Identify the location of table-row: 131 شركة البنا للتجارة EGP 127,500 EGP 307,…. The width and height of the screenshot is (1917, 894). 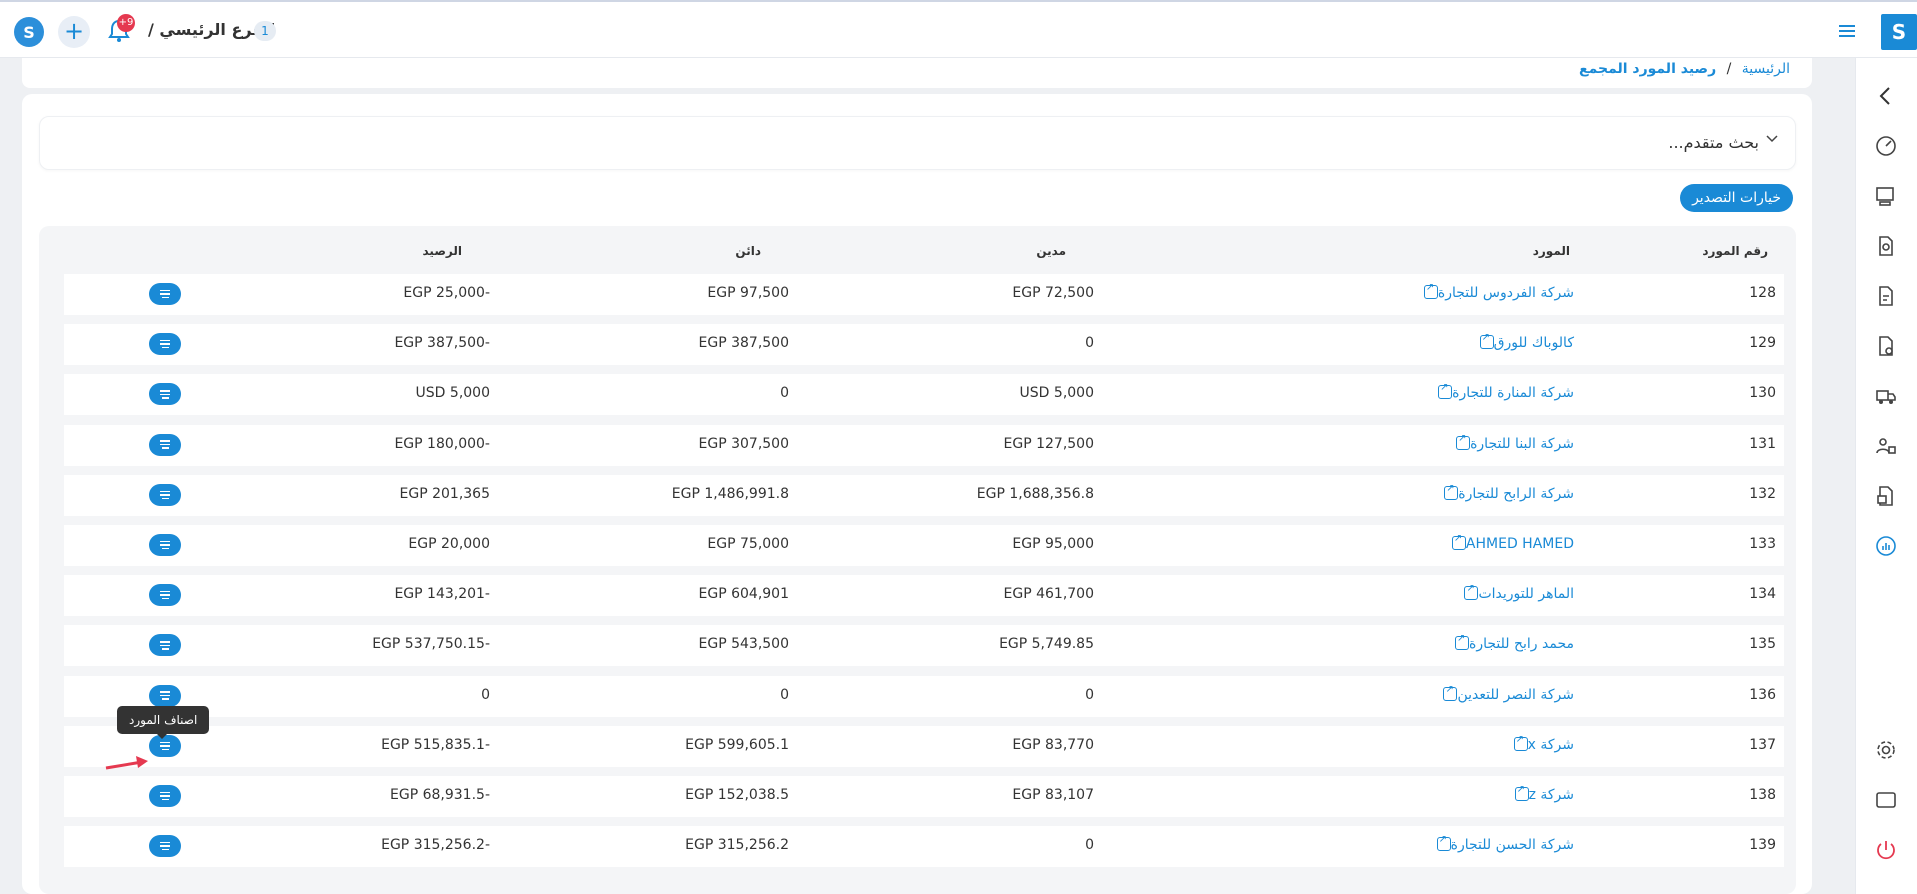
(924, 445).